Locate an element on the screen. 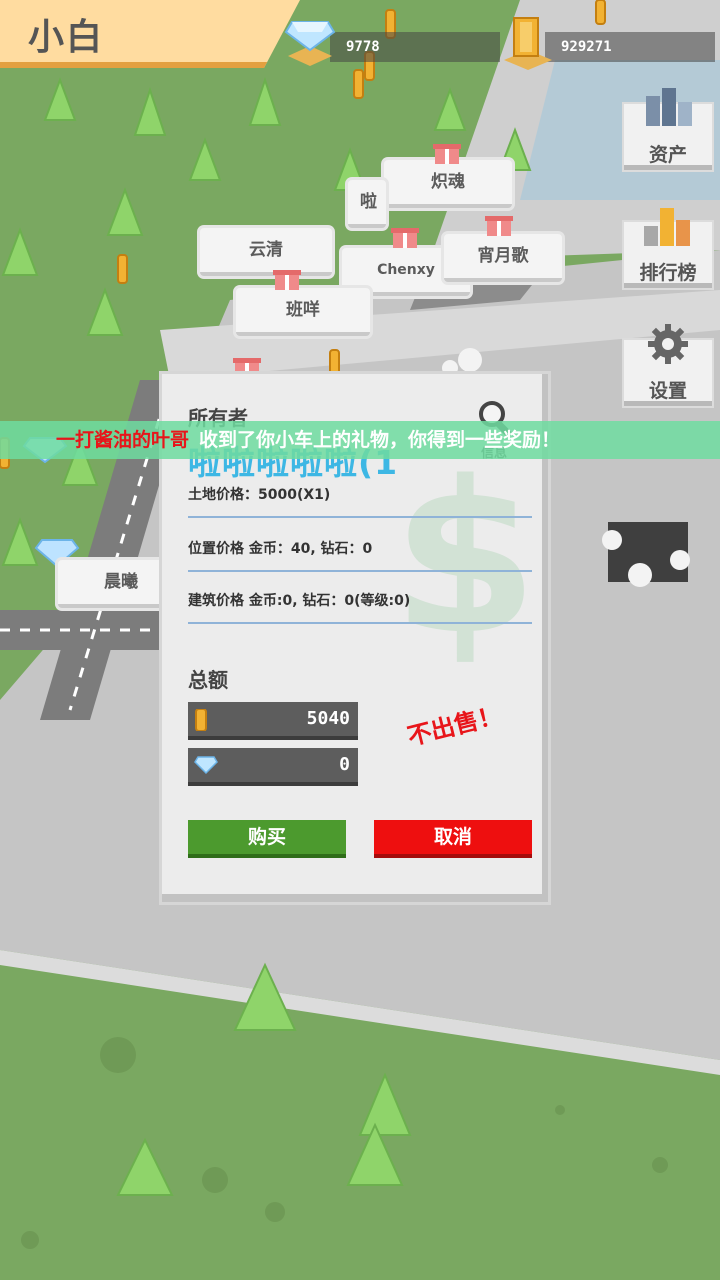 The image size is (720, 1280). player-cloud-name: 班咩 is located at coordinates (303, 310).